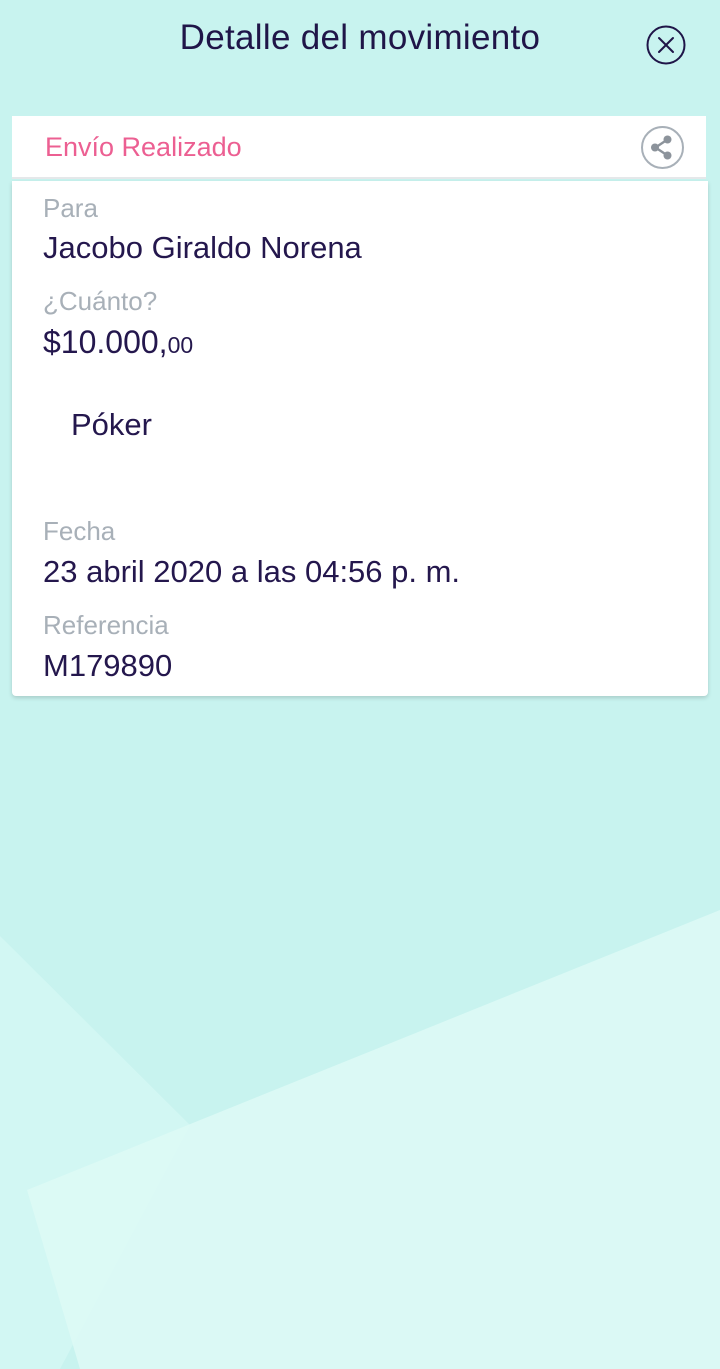 The width and height of the screenshot is (720, 1369). I want to click on recipient-value: Jacobo Giraldo Norena, so click(202, 247).